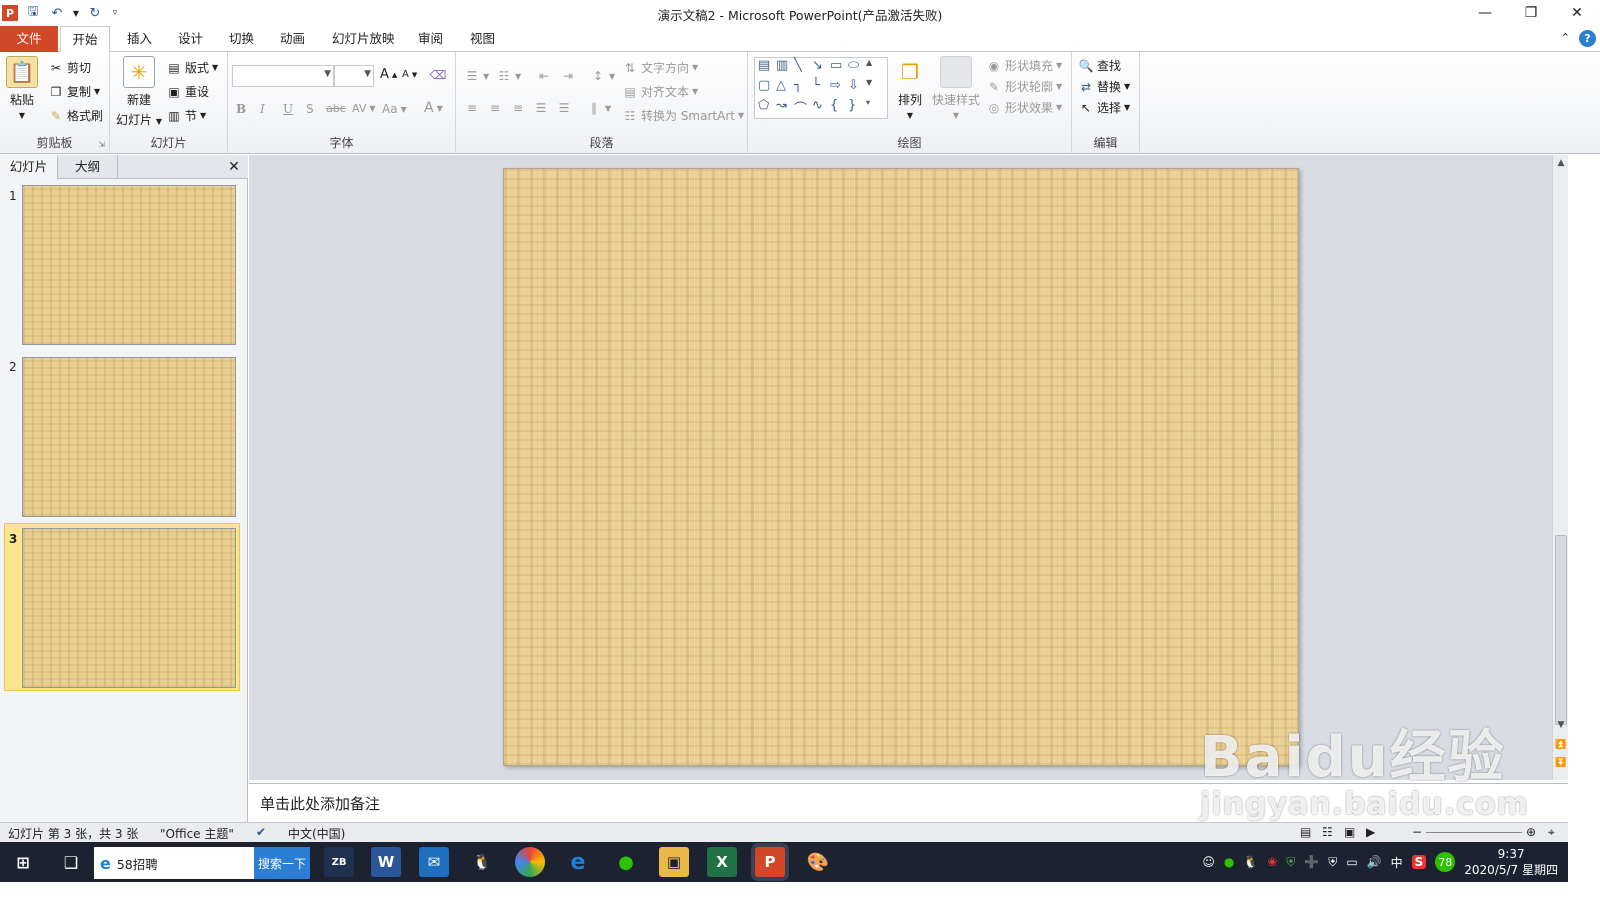 This screenshot has height=900, width=1600. Describe the element at coordinates (1531, 832) in the screenshot. I see `zoom-in-icon: ⊕` at that location.